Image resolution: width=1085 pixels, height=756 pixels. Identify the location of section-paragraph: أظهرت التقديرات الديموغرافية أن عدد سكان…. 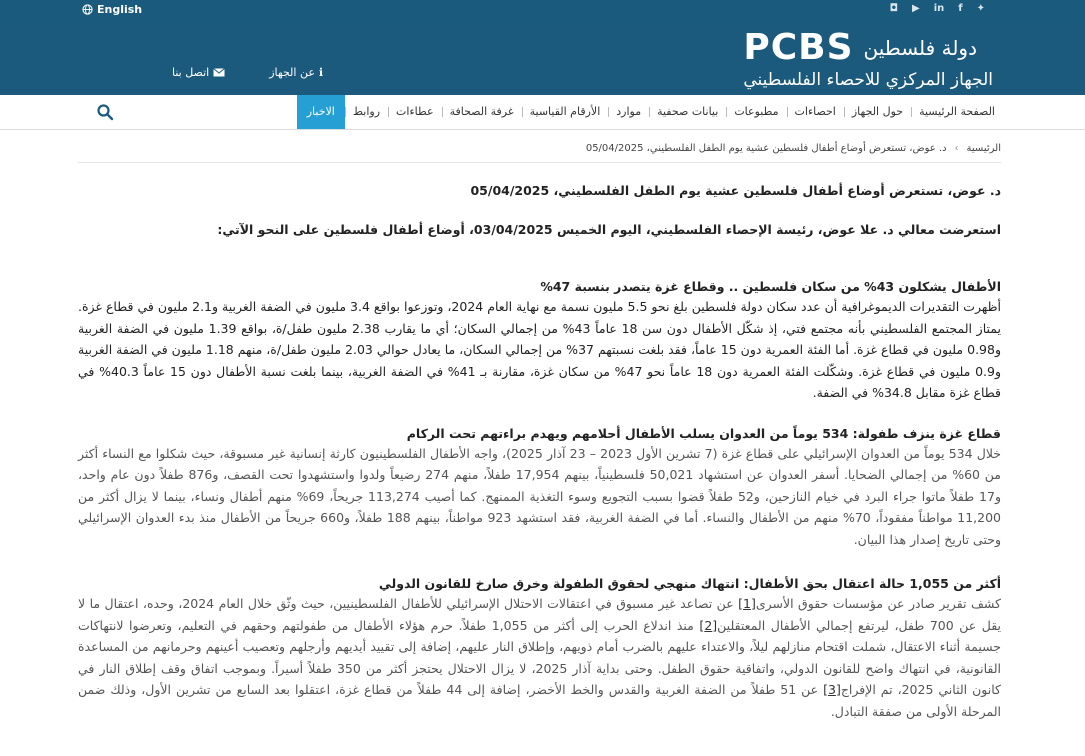
(540, 349).